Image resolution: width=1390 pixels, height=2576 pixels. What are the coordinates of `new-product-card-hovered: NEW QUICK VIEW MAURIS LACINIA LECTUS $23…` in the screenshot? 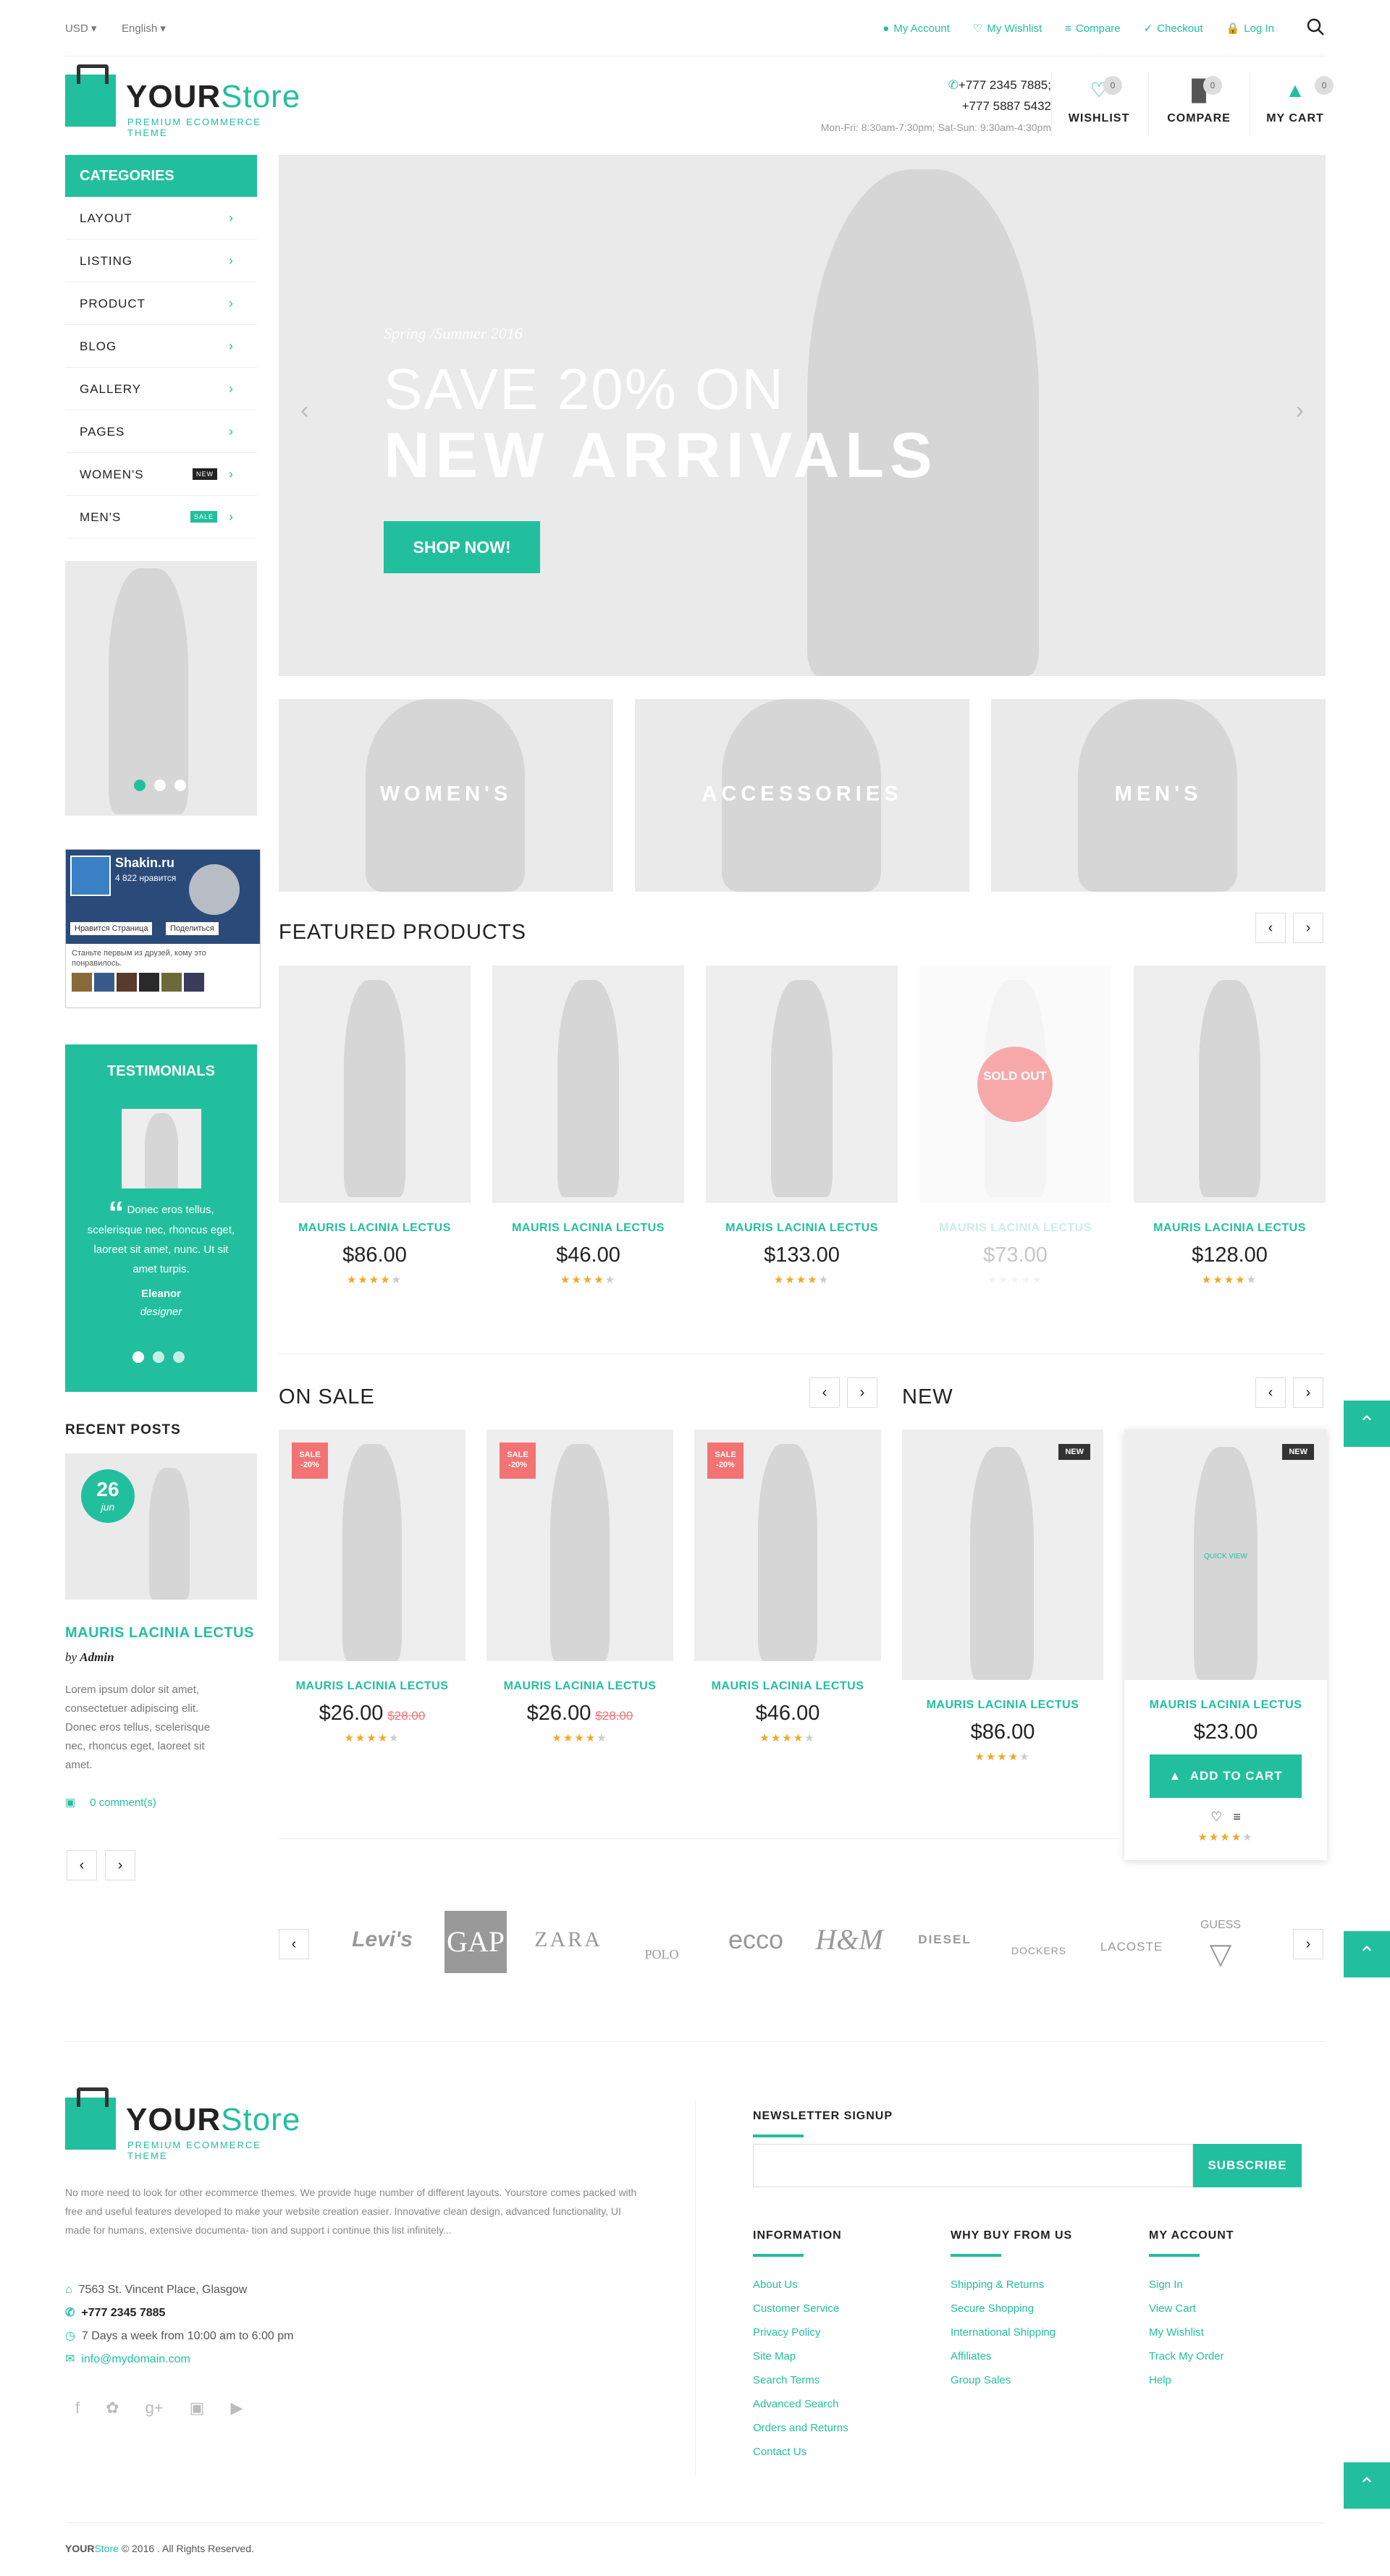 It's located at (1226, 1645).